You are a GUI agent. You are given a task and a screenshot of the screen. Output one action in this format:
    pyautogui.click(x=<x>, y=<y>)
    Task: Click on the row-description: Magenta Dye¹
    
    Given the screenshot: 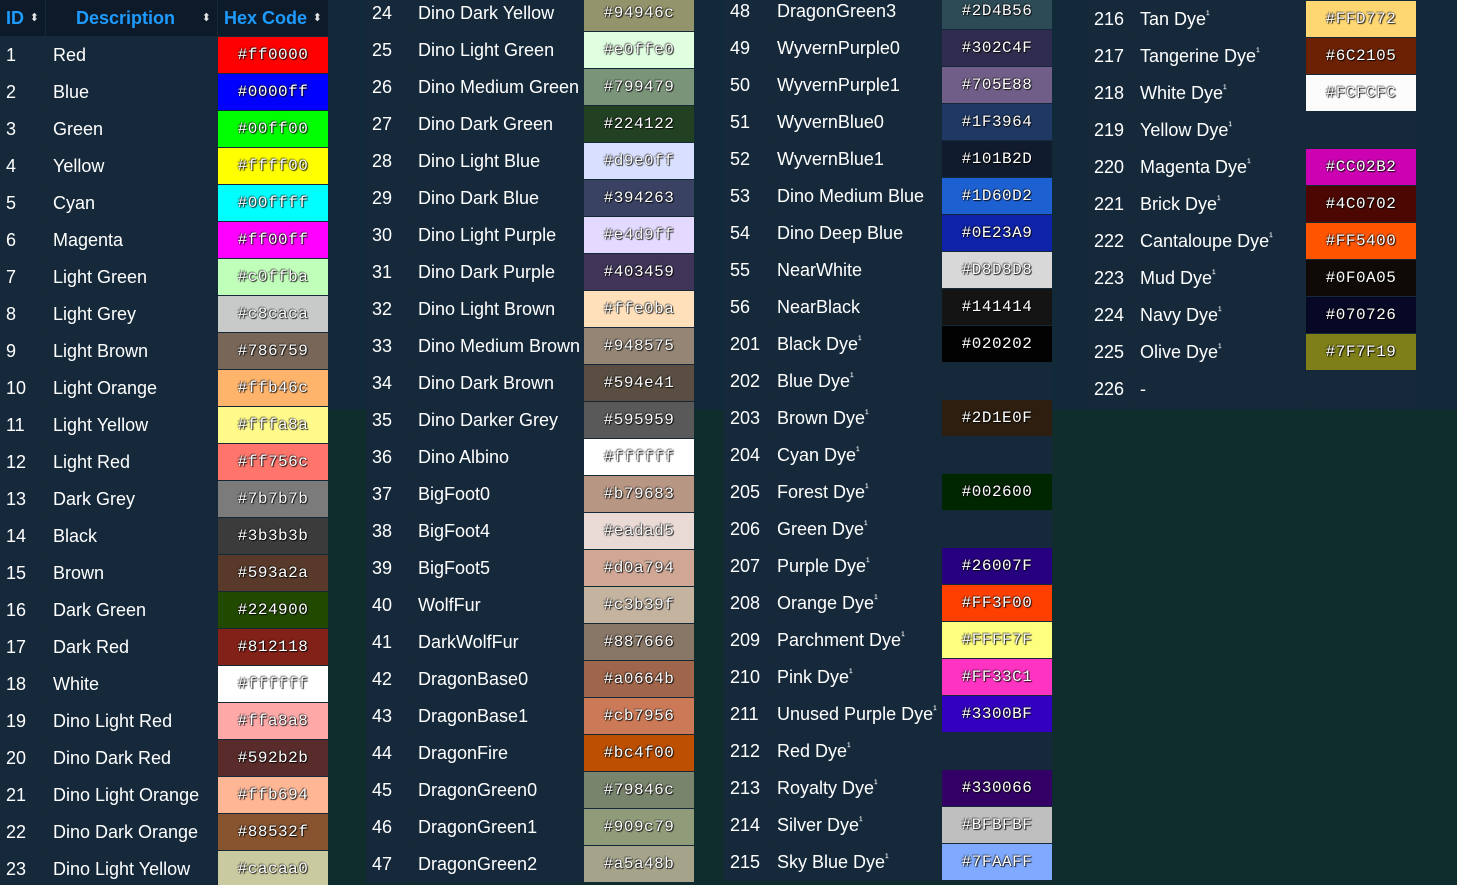 What is the action you would take?
    pyautogui.click(x=1219, y=167)
    